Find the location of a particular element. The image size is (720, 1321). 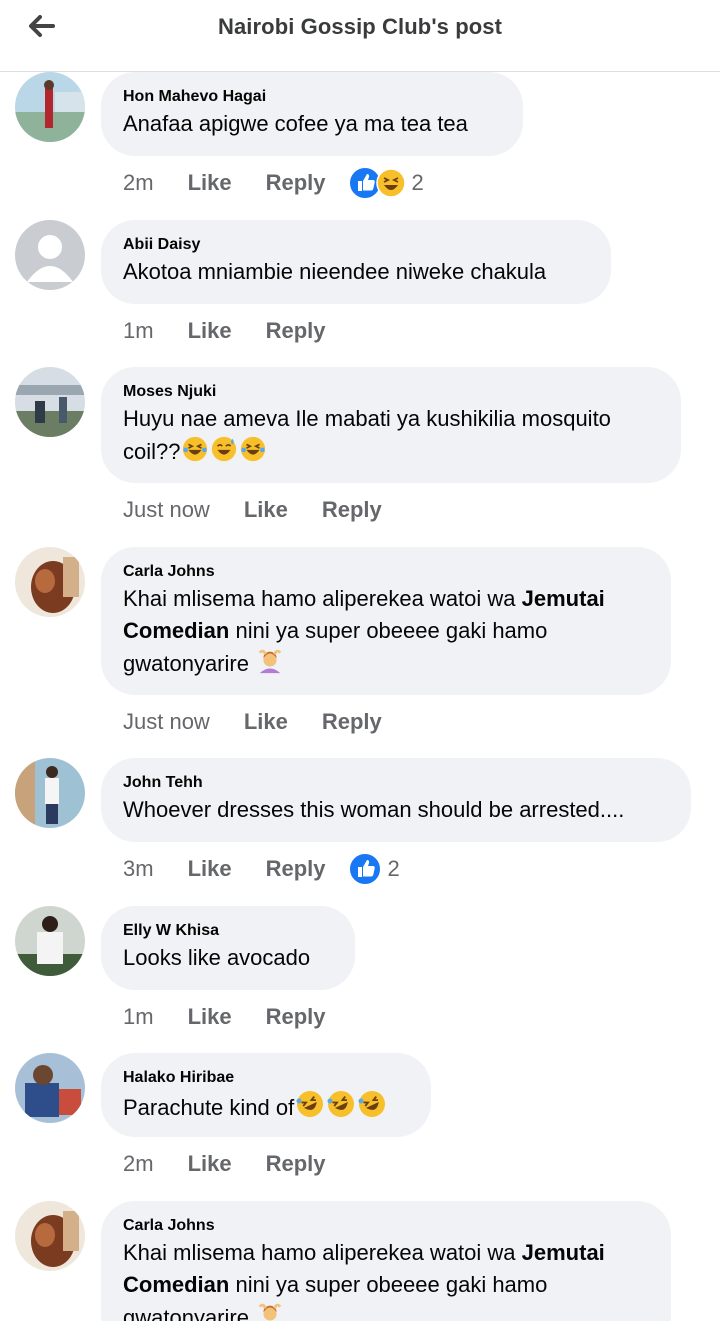

comment-actions: 3m Like Reply 2 is located at coordinates (261, 869).